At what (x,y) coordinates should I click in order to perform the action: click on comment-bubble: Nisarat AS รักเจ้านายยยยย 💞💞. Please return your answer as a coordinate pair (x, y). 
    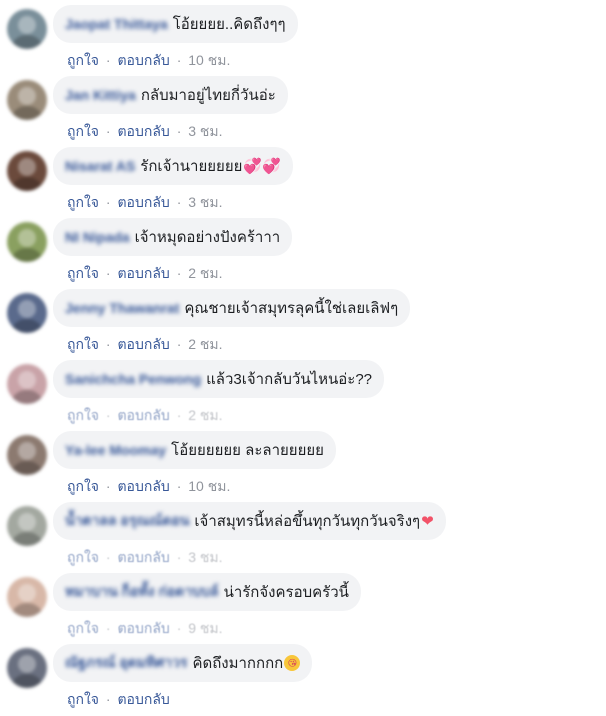
    Looking at the image, I should click on (173, 166).